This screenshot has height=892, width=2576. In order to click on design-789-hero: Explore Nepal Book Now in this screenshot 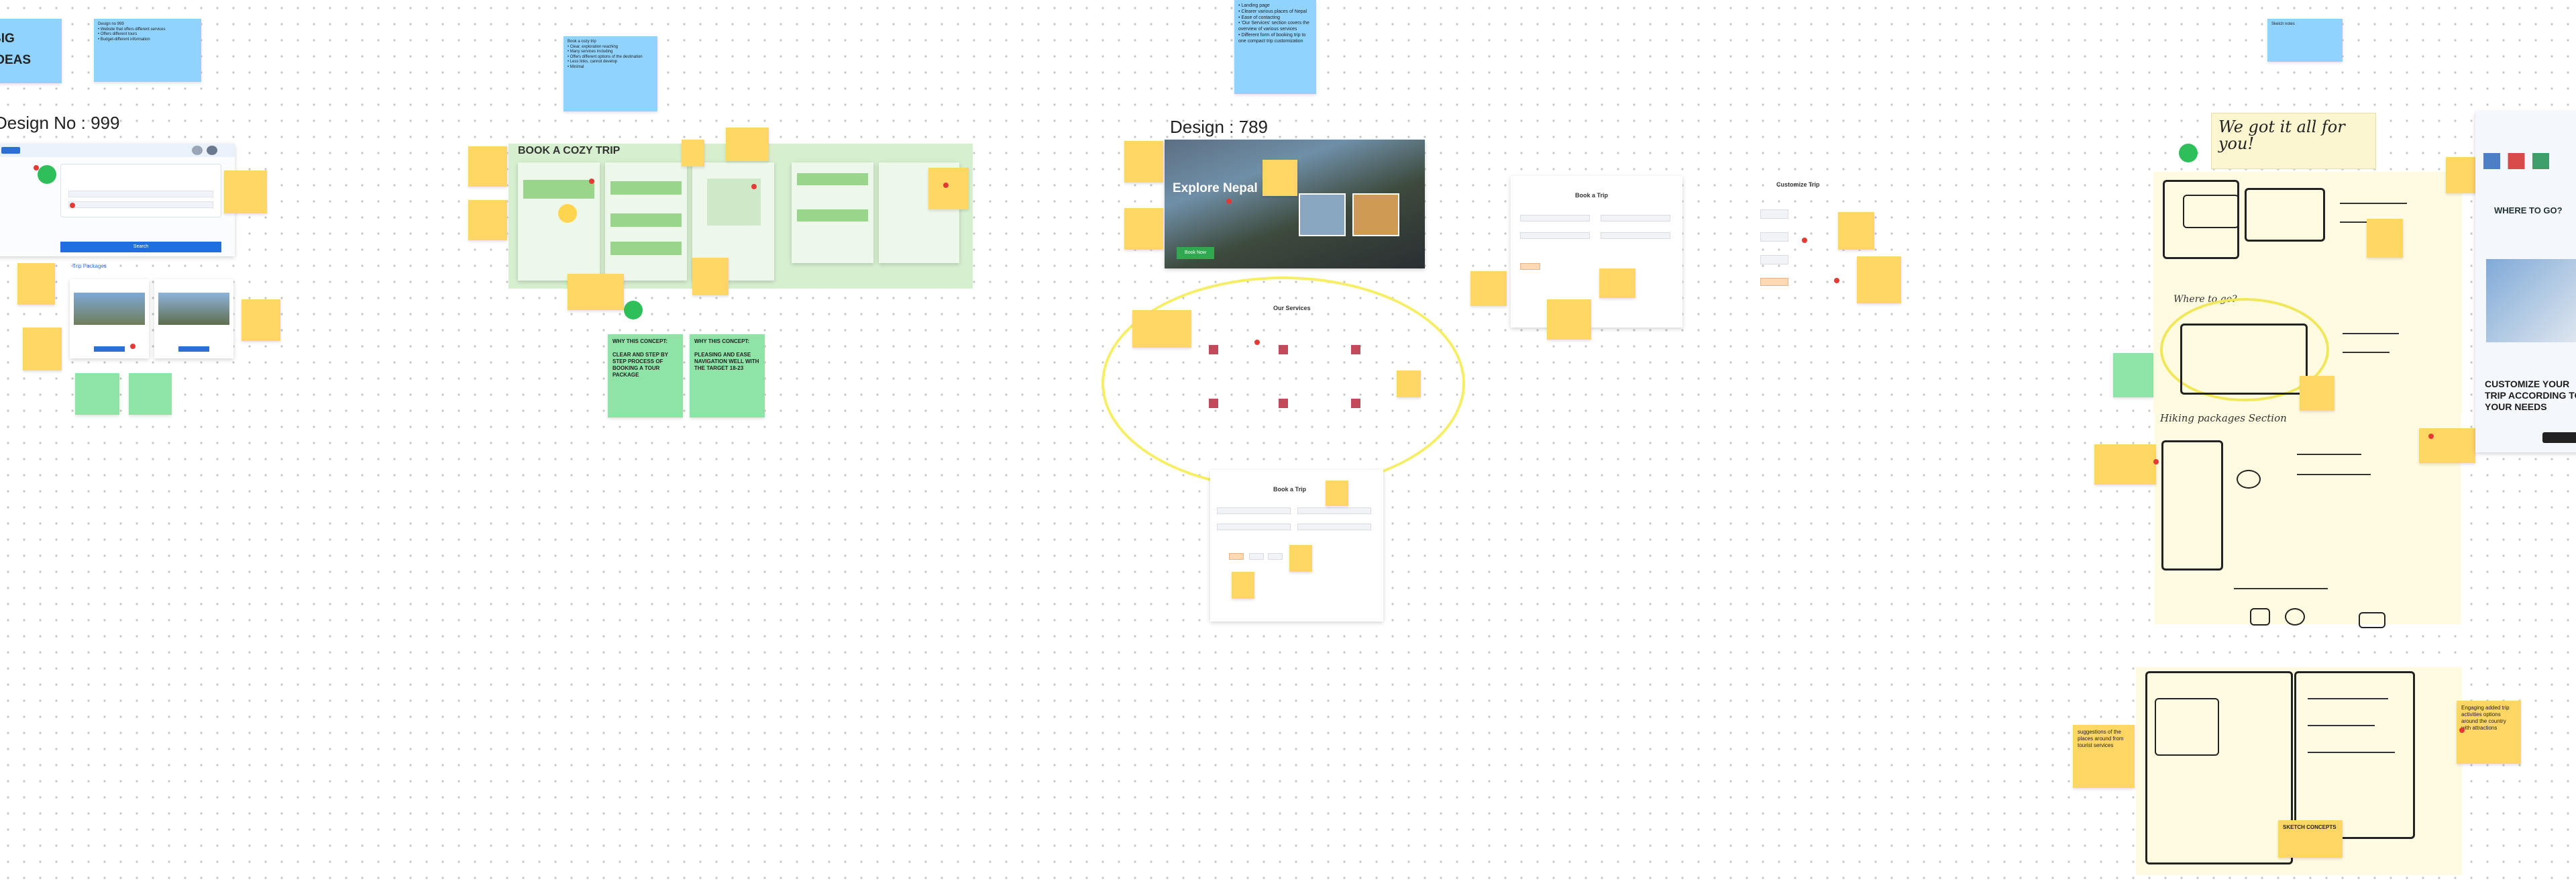, I will do `click(1295, 204)`.